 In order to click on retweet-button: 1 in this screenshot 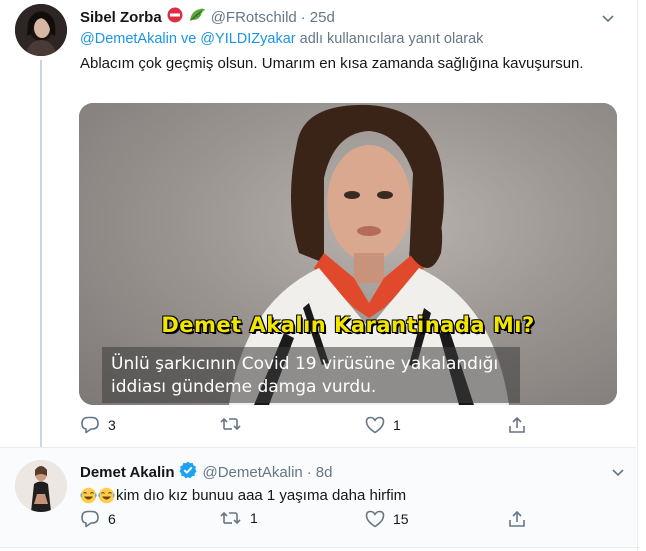, I will do `click(239, 518)`.